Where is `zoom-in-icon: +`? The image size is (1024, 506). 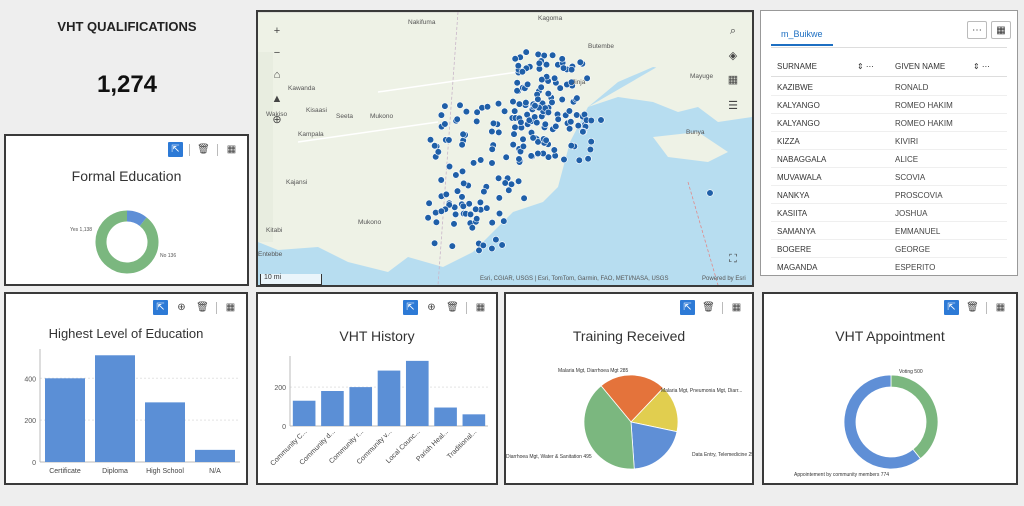
zoom-in-icon: + is located at coordinates (277, 31).